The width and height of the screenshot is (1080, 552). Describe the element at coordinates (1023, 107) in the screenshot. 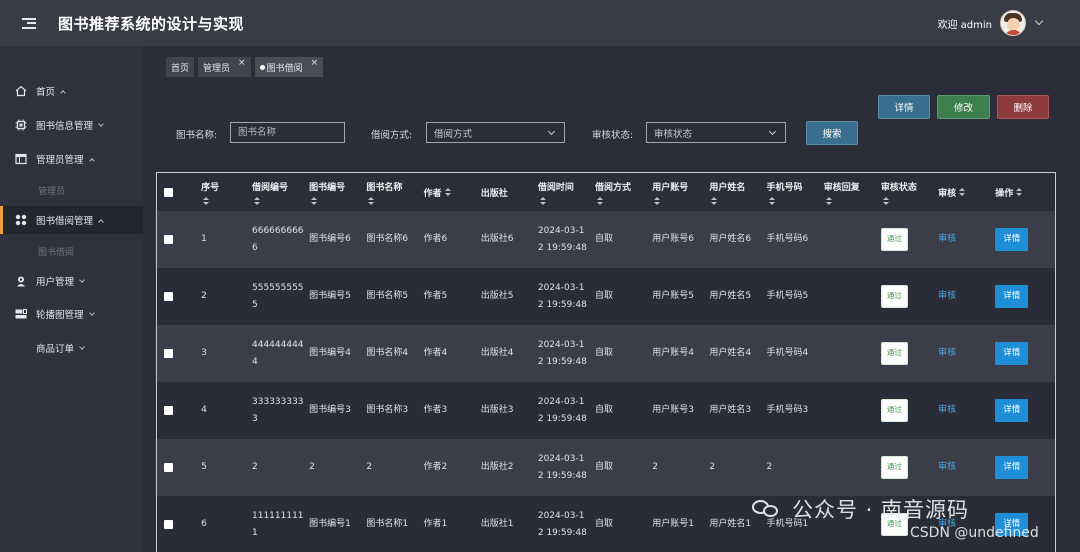

I see `delete-button: 删除` at that location.